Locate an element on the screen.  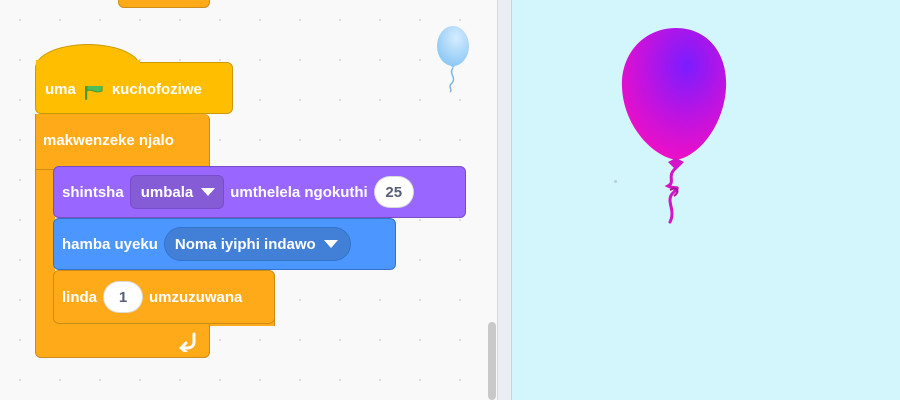
change-effect-label-after: umthelela ngokuthi is located at coordinates (299, 192).